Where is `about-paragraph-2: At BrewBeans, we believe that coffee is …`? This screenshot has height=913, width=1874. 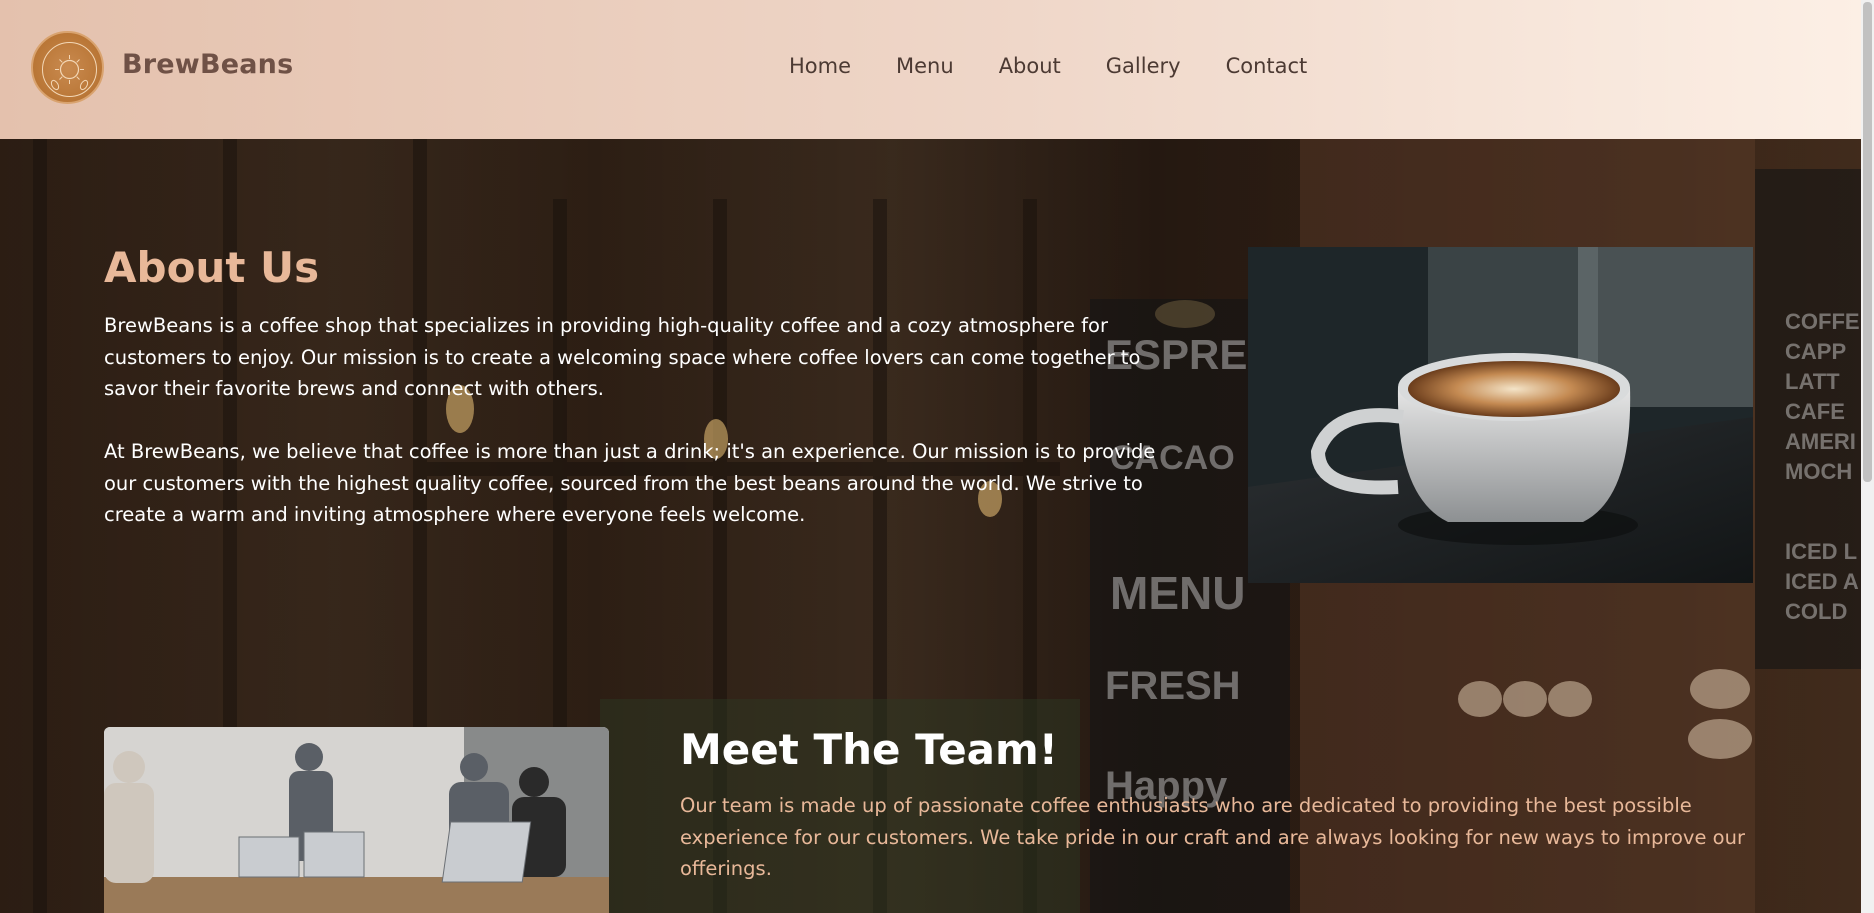
about-paragraph-2: At BrewBeans, we believe that coffee is … is located at coordinates (630, 483).